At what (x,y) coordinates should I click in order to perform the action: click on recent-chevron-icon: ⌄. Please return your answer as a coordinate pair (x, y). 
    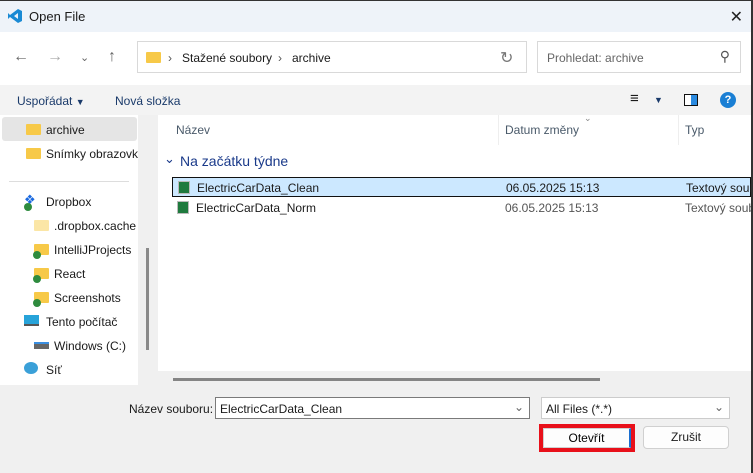
    Looking at the image, I should click on (84, 57).